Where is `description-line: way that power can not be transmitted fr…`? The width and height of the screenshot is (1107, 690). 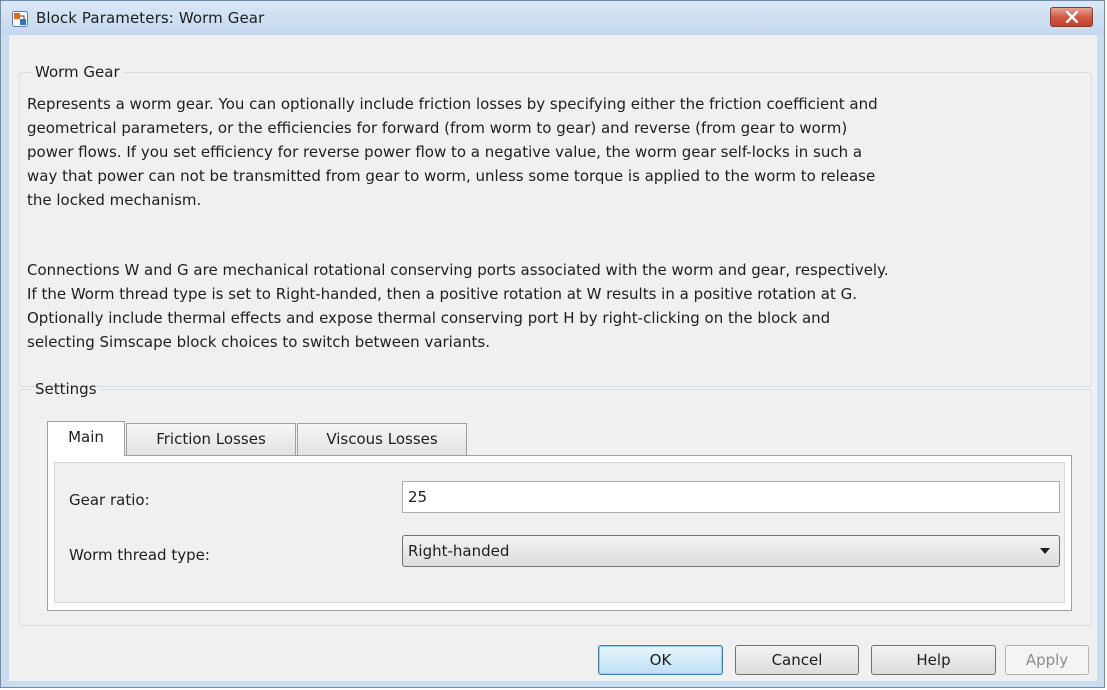
description-line: way that power can not be transmitted fr… is located at coordinates (451, 176).